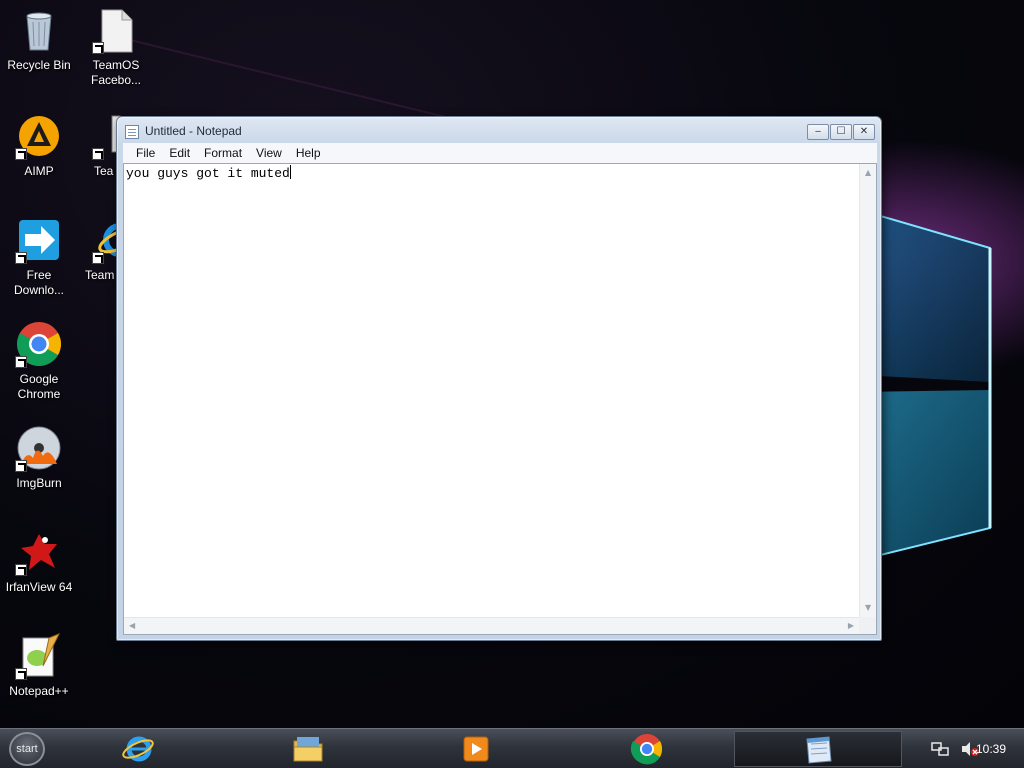  Describe the element at coordinates (868, 173) in the screenshot. I see `scroll-up-arrow-icon: ▲` at that location.